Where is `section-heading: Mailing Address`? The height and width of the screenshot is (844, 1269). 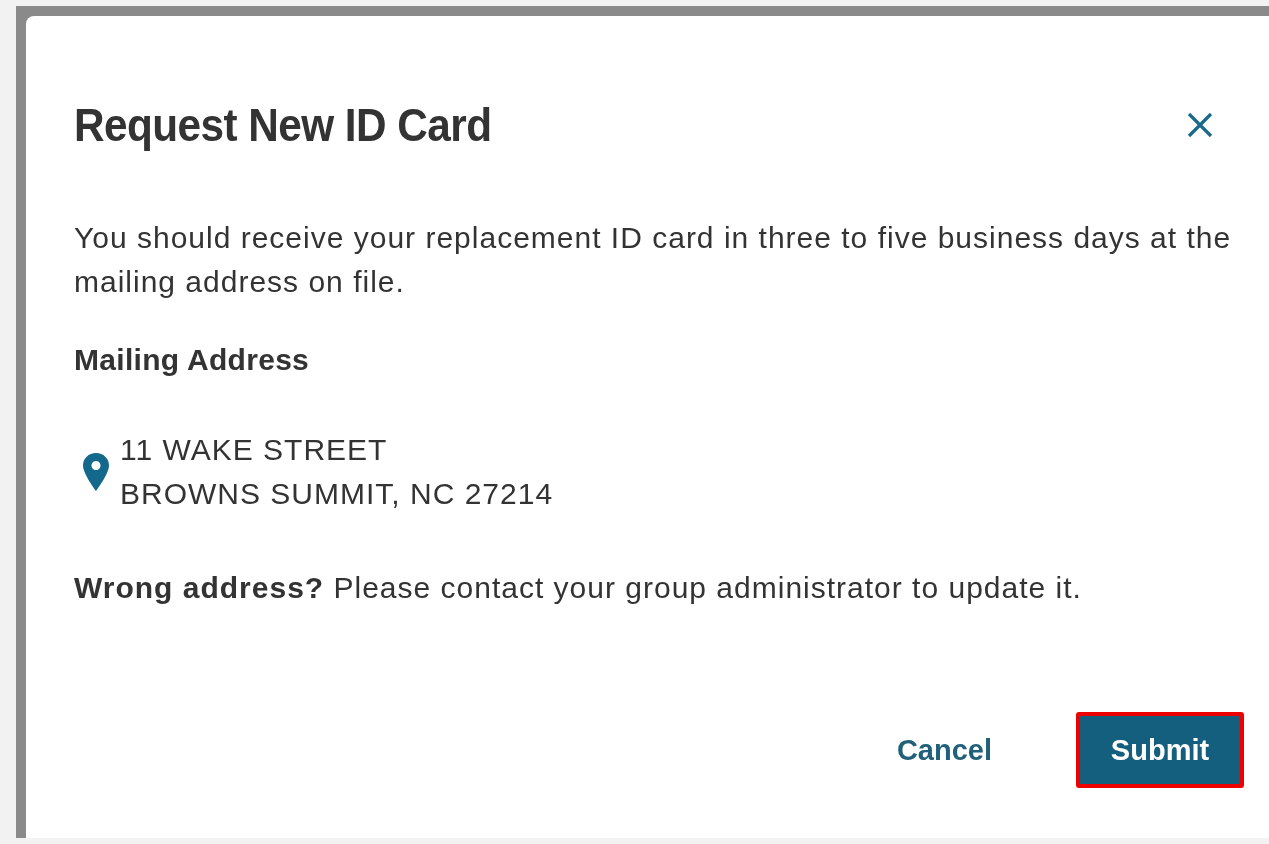
section-heading: Mailing Address is located at coordinates (192, 360).